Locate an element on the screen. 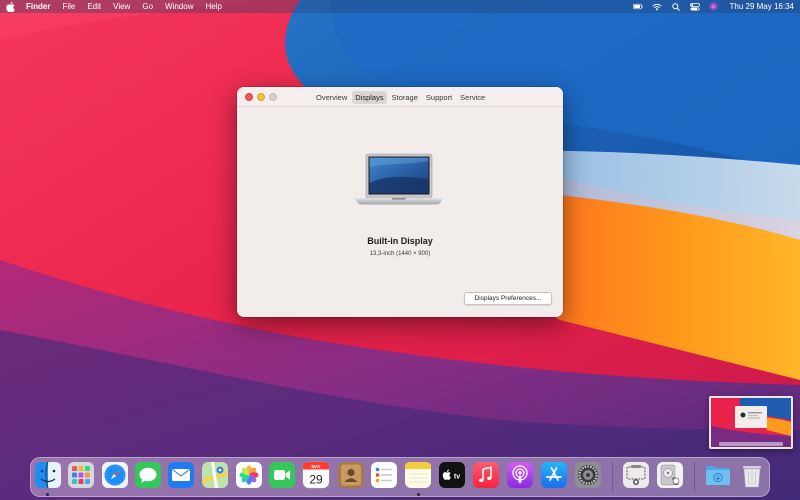  tv-label: tv is located at coordinates (457, 477).